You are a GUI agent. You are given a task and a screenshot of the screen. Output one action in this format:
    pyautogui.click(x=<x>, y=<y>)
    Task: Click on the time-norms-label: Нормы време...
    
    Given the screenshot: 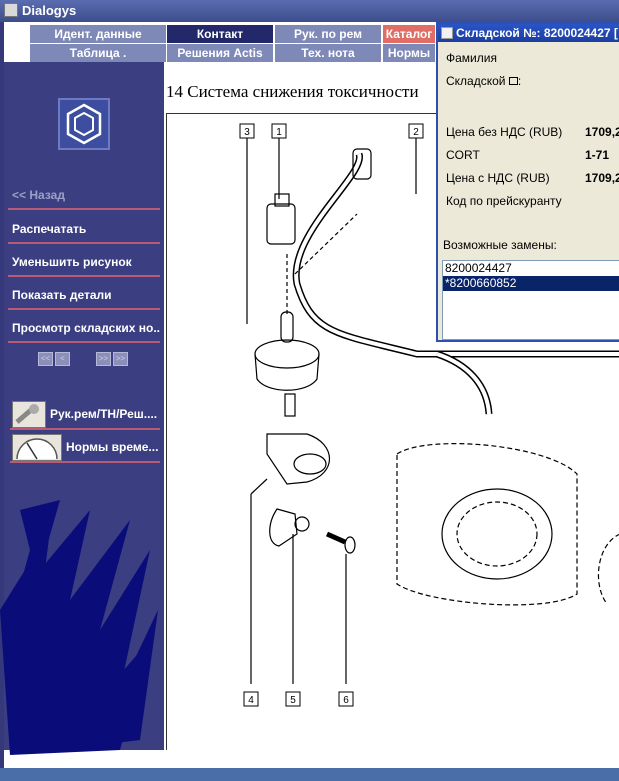 What is the action you would take?
    pyautogui.click(x=112, y=447)
    